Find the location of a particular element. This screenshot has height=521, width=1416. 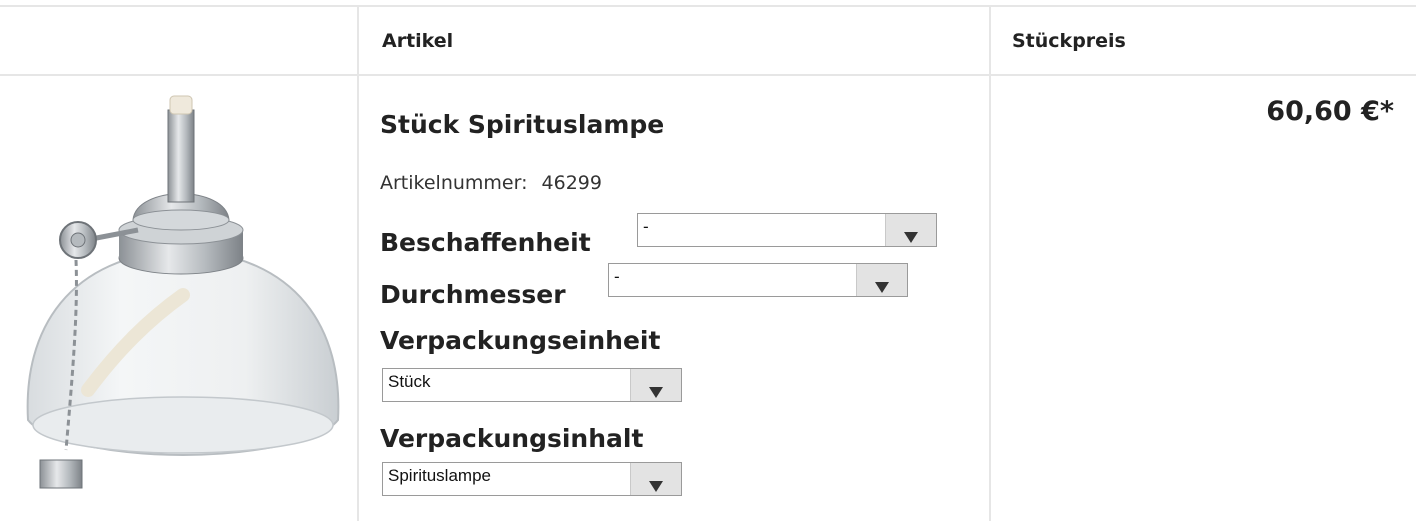

table-top-border is located at coordinates (708, 6).